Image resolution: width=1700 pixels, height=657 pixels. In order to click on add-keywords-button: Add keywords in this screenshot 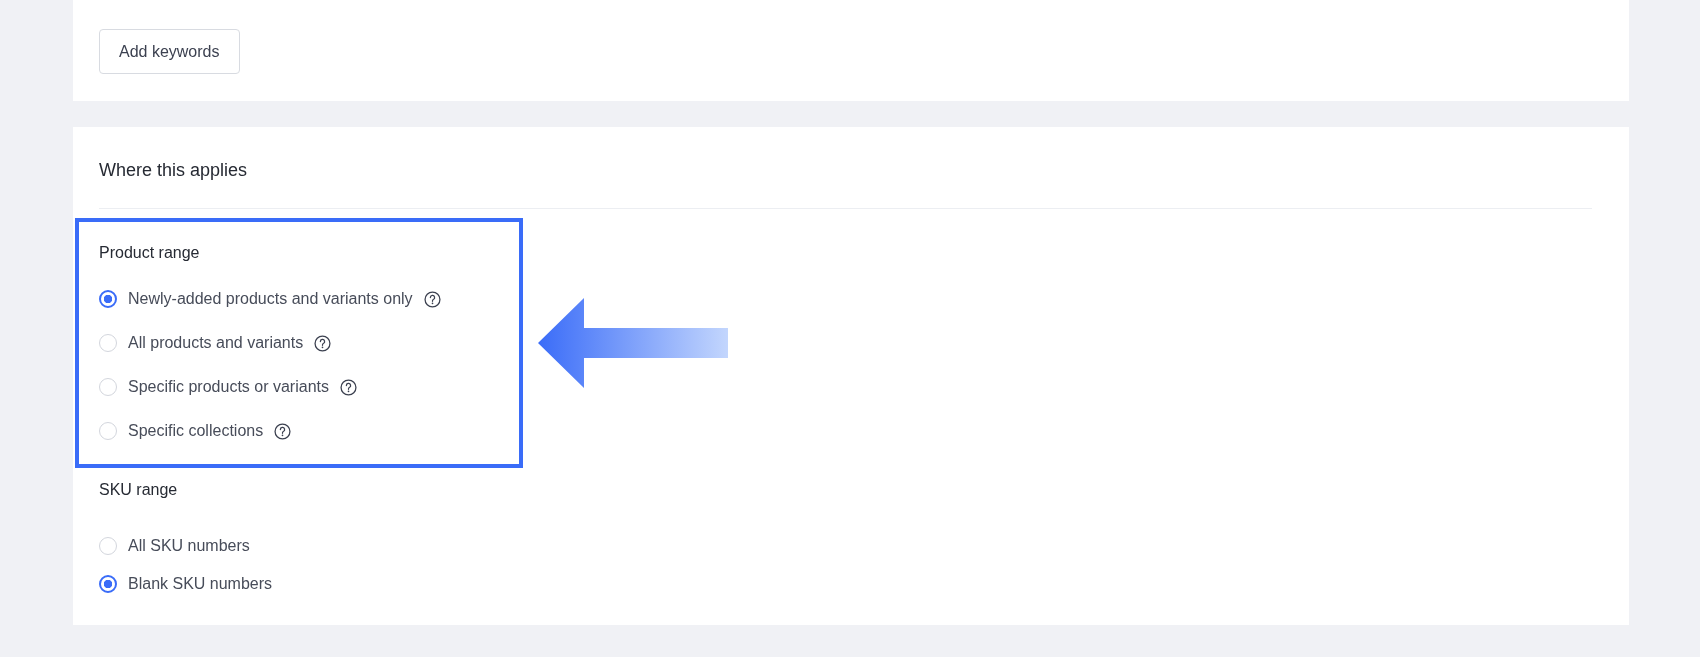, I will do `click(169, 51)`.